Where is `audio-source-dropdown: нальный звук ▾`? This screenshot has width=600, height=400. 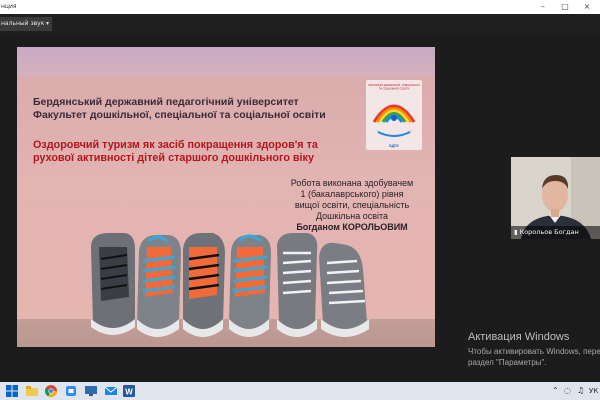
audio-source-dropdown: нальный звук ▾ is located at coordinates (26, 24).